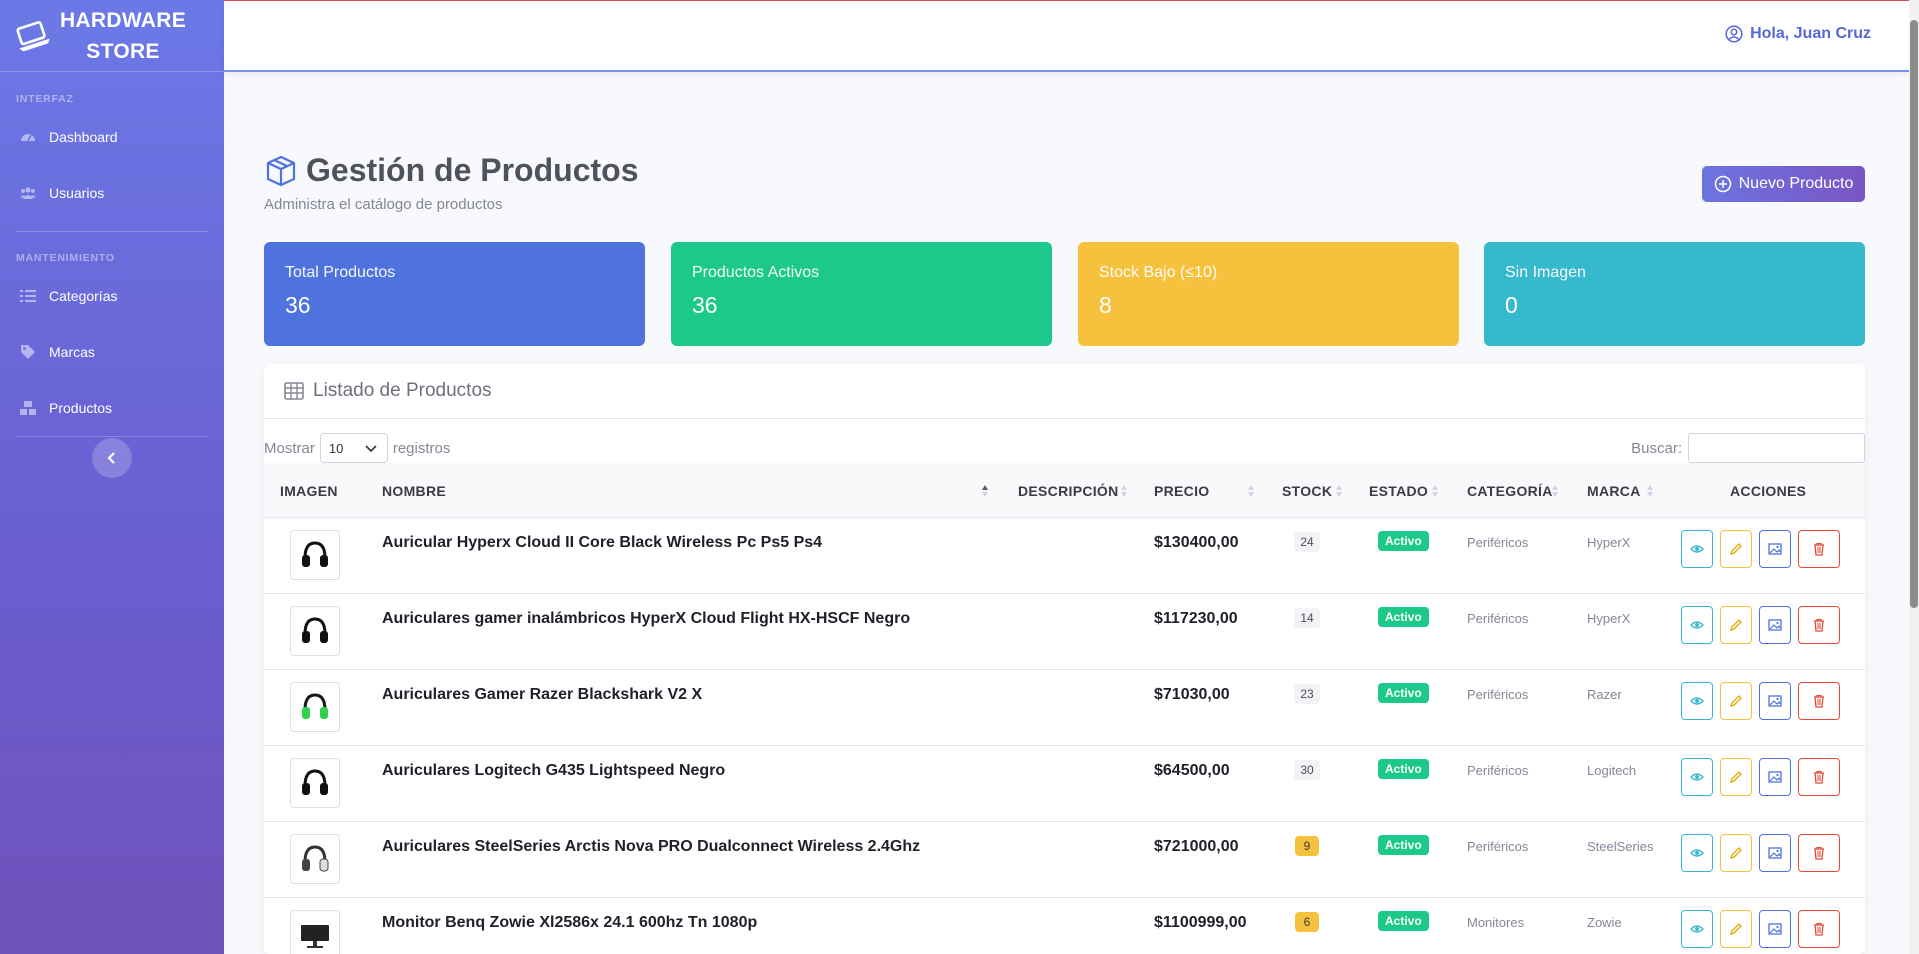 This screenshot has height=954, width=1919. Describe the element at coordinates (1158, 272) in the screenshot. I see `stat-label: Stock Bajo (≤10)` at that location.